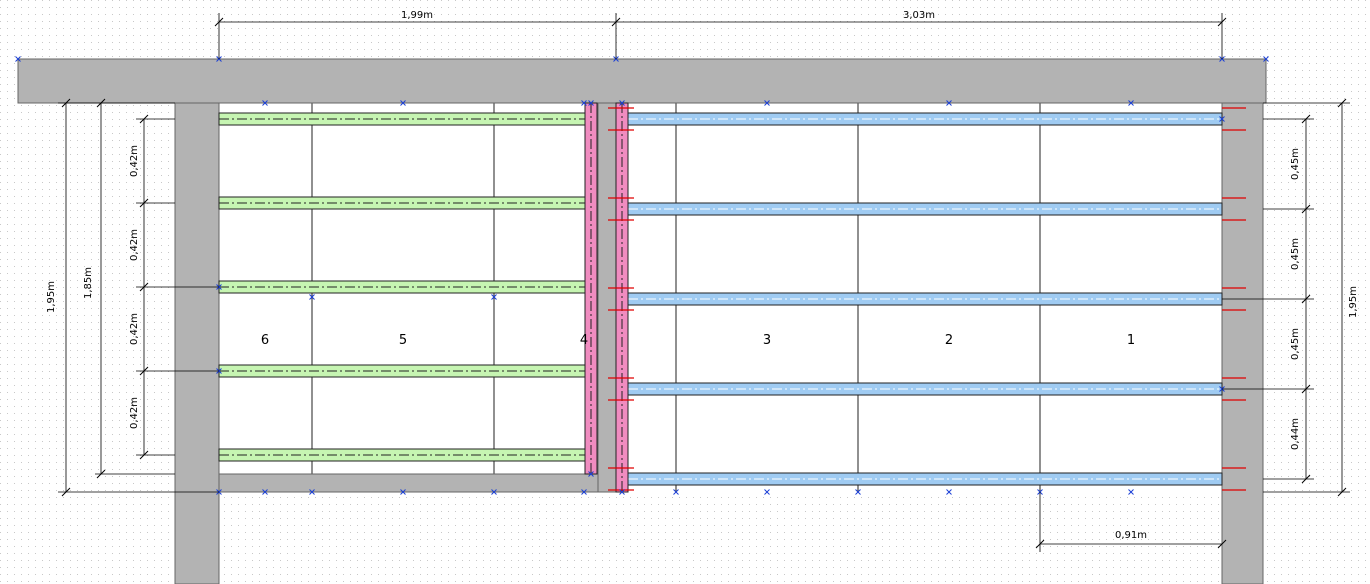  I want to click on left-dim-spacing-1: 0,42m, so click(134, 161).